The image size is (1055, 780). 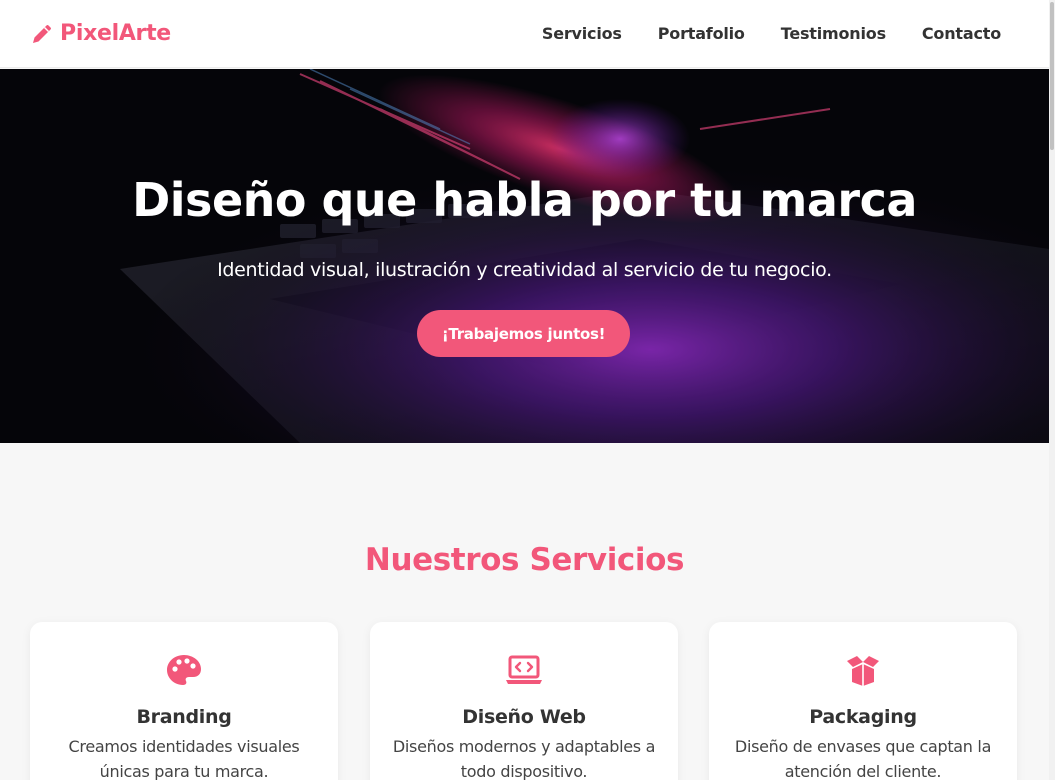 What do you see at coordinates (524, 670) in the screenshot?
I see `laptop-code-icon` at bounding box center [524, 670].